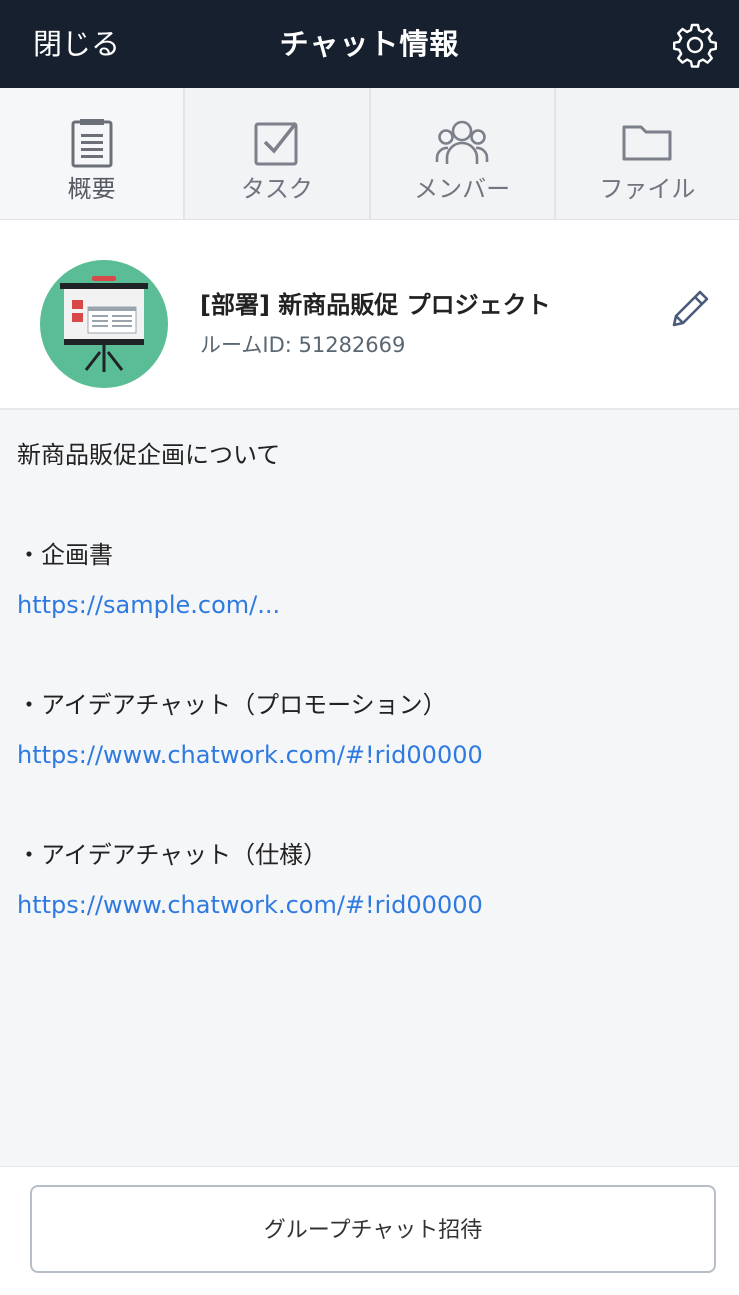 The height and width of the screenshot is (1295, 739). What do you see at coordinates (303, 345) in the screenshot?
I see `room-id: ルームID: 51282669` at bounding box center [303, 345].